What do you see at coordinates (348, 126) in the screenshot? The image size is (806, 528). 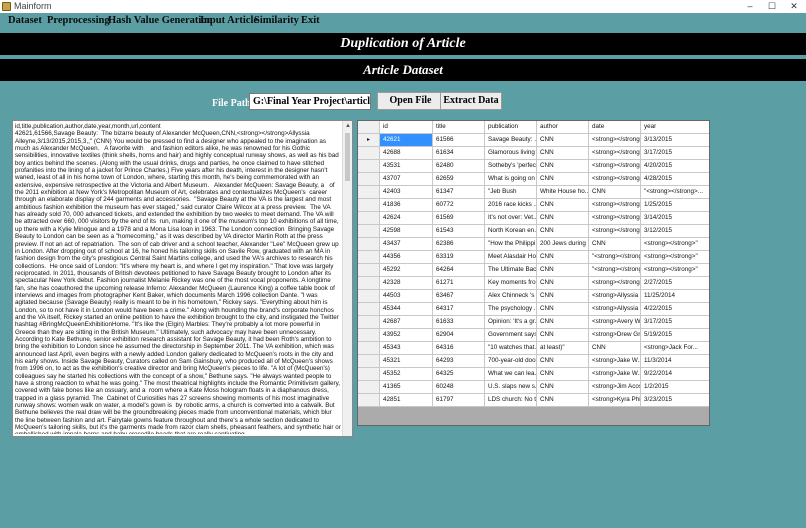 I see `scroll-up-icon: ▲` at bounding box center [348, 126].